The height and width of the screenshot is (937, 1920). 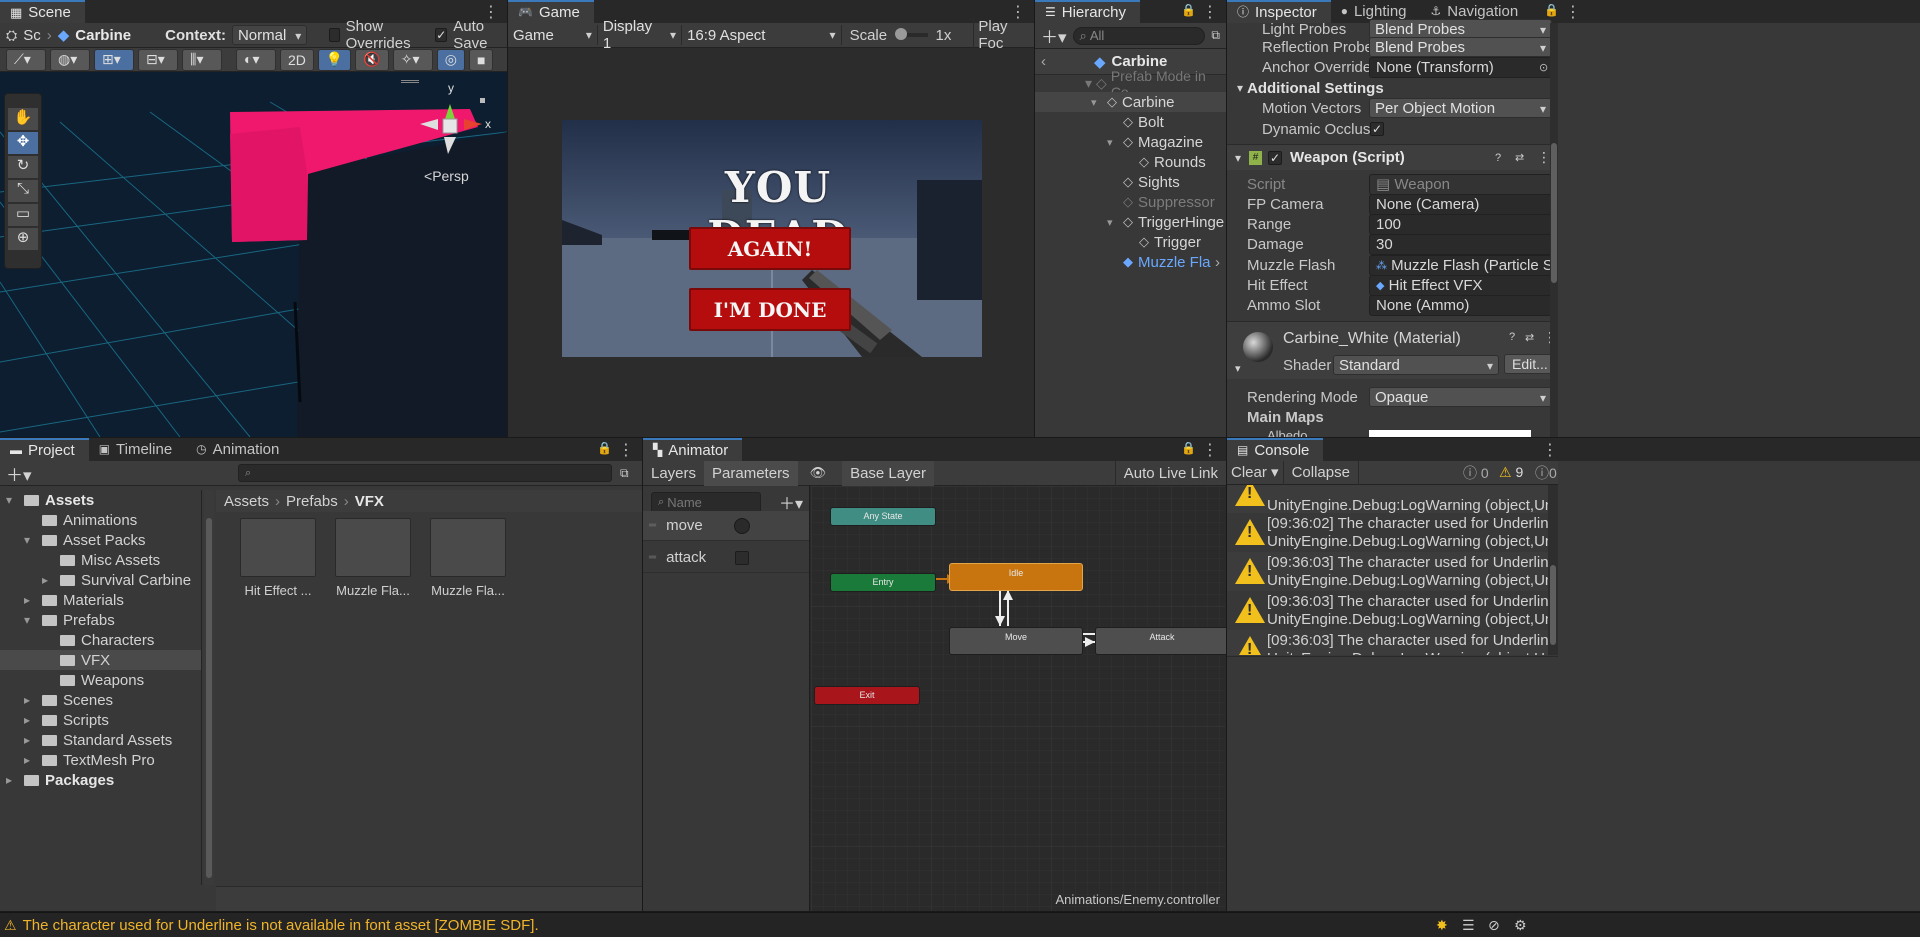 What do you see at coordinates (1170, 473) in the screenshot?
I see `auto-live-link-button: Auto Live Link` at bounding box center [1170, 473].